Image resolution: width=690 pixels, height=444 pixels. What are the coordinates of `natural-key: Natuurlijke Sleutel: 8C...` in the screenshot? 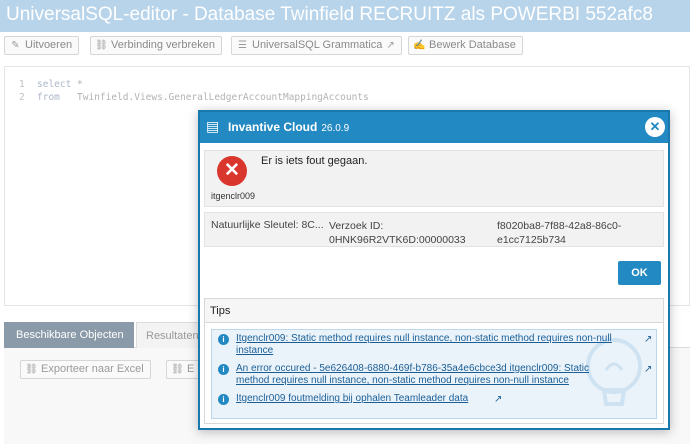 It's located at (267, 225).